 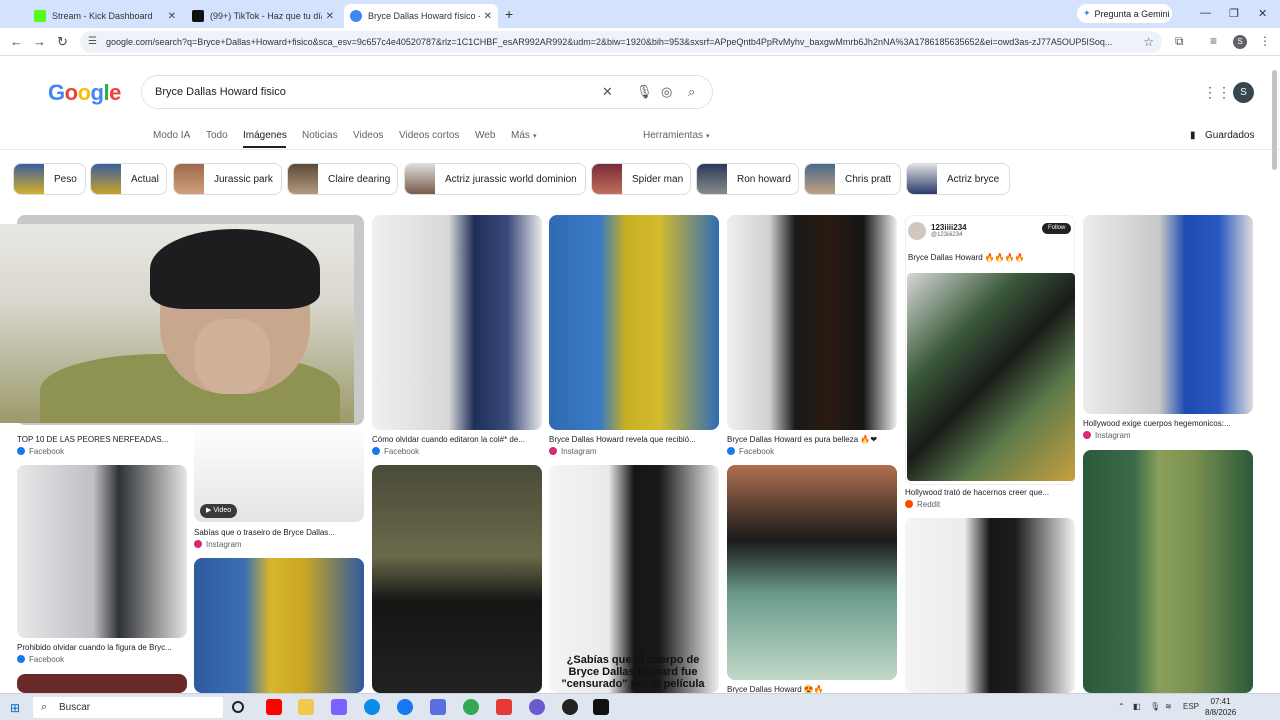 What do you see at coordinates (220, 92) in the screenshot?
I see `search-input: Bryce Dallas Howard fisico` at bounding box center [220, 92].